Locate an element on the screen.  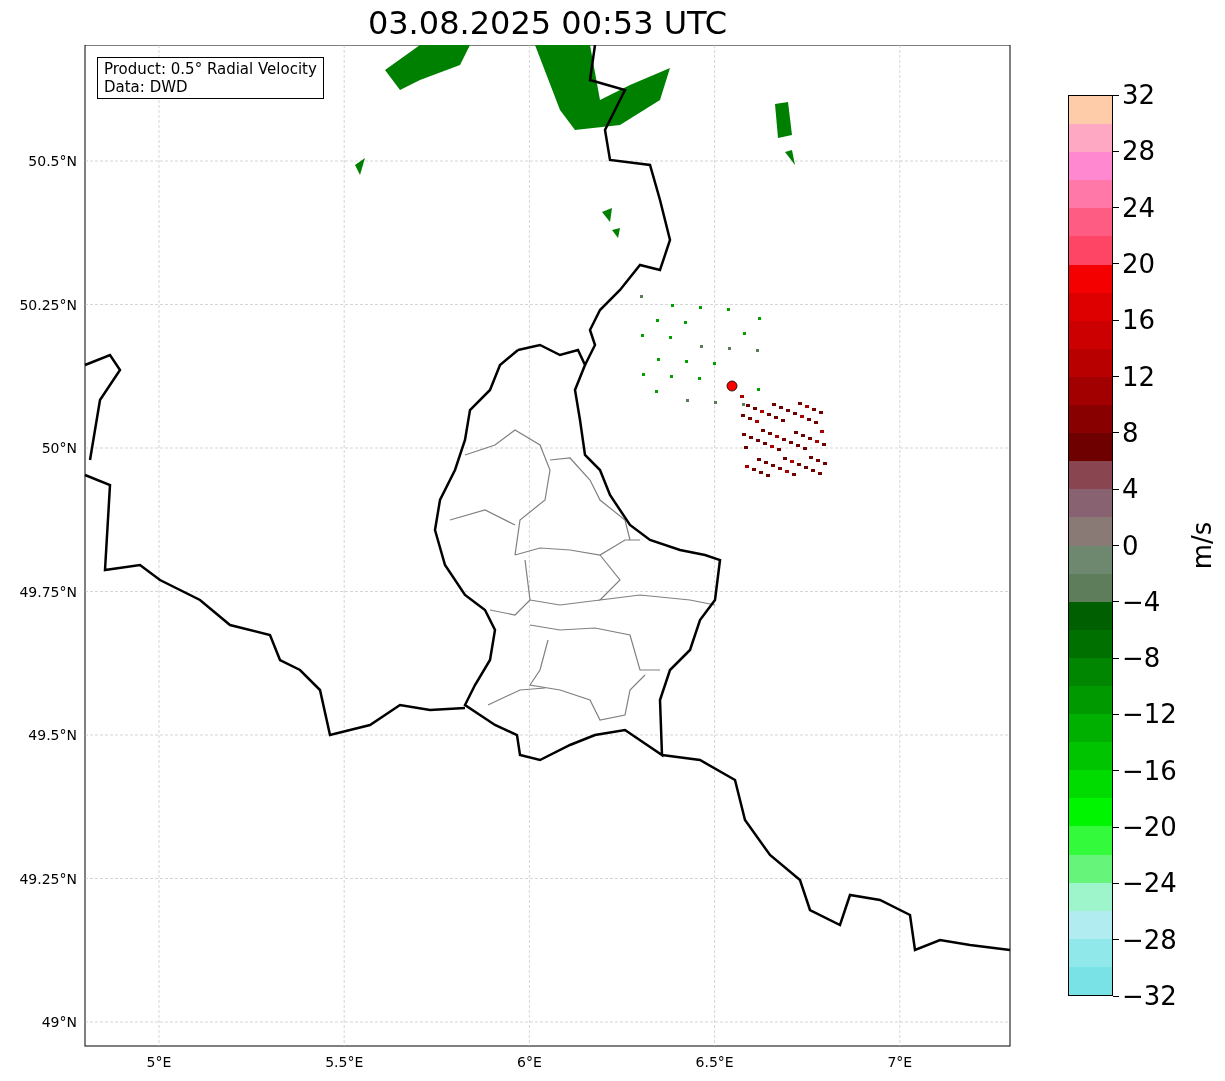
colorbar-tick-label: 28 is located at coordinates (1139, 151).